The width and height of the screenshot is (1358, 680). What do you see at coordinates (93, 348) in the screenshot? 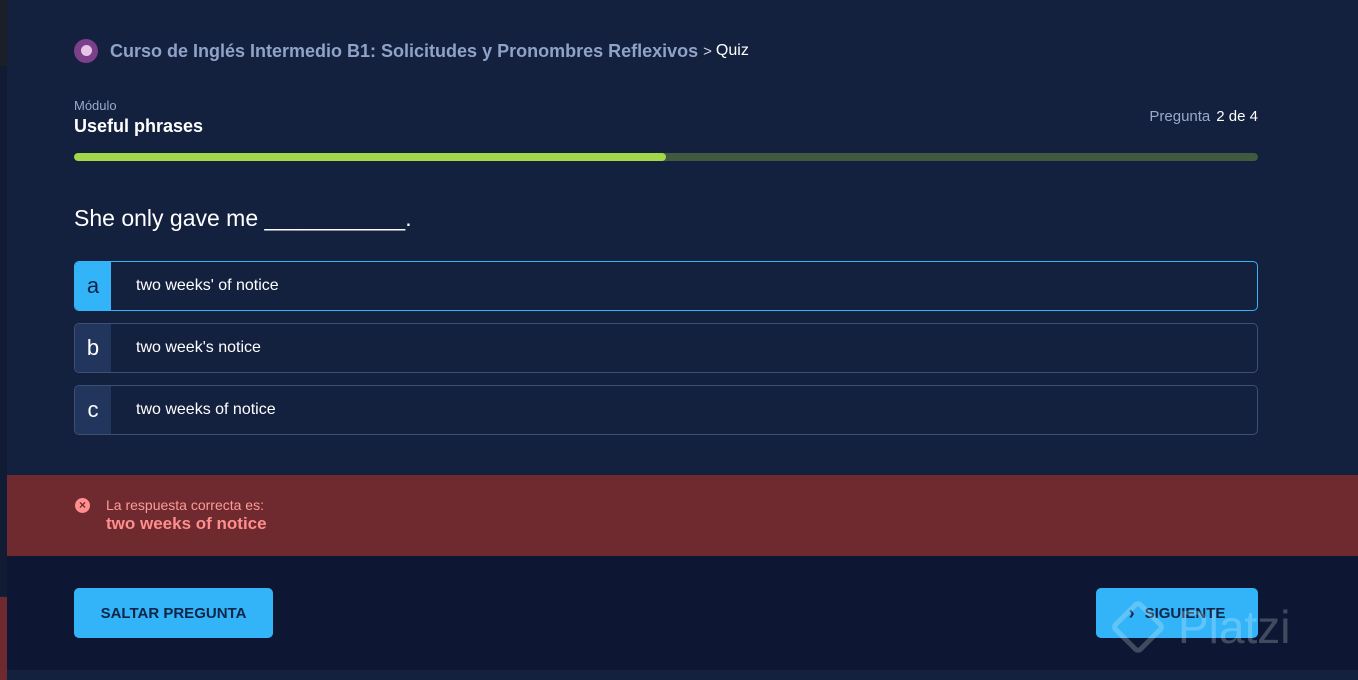
I see `option-letter: b` at bounding box center [93, 348].